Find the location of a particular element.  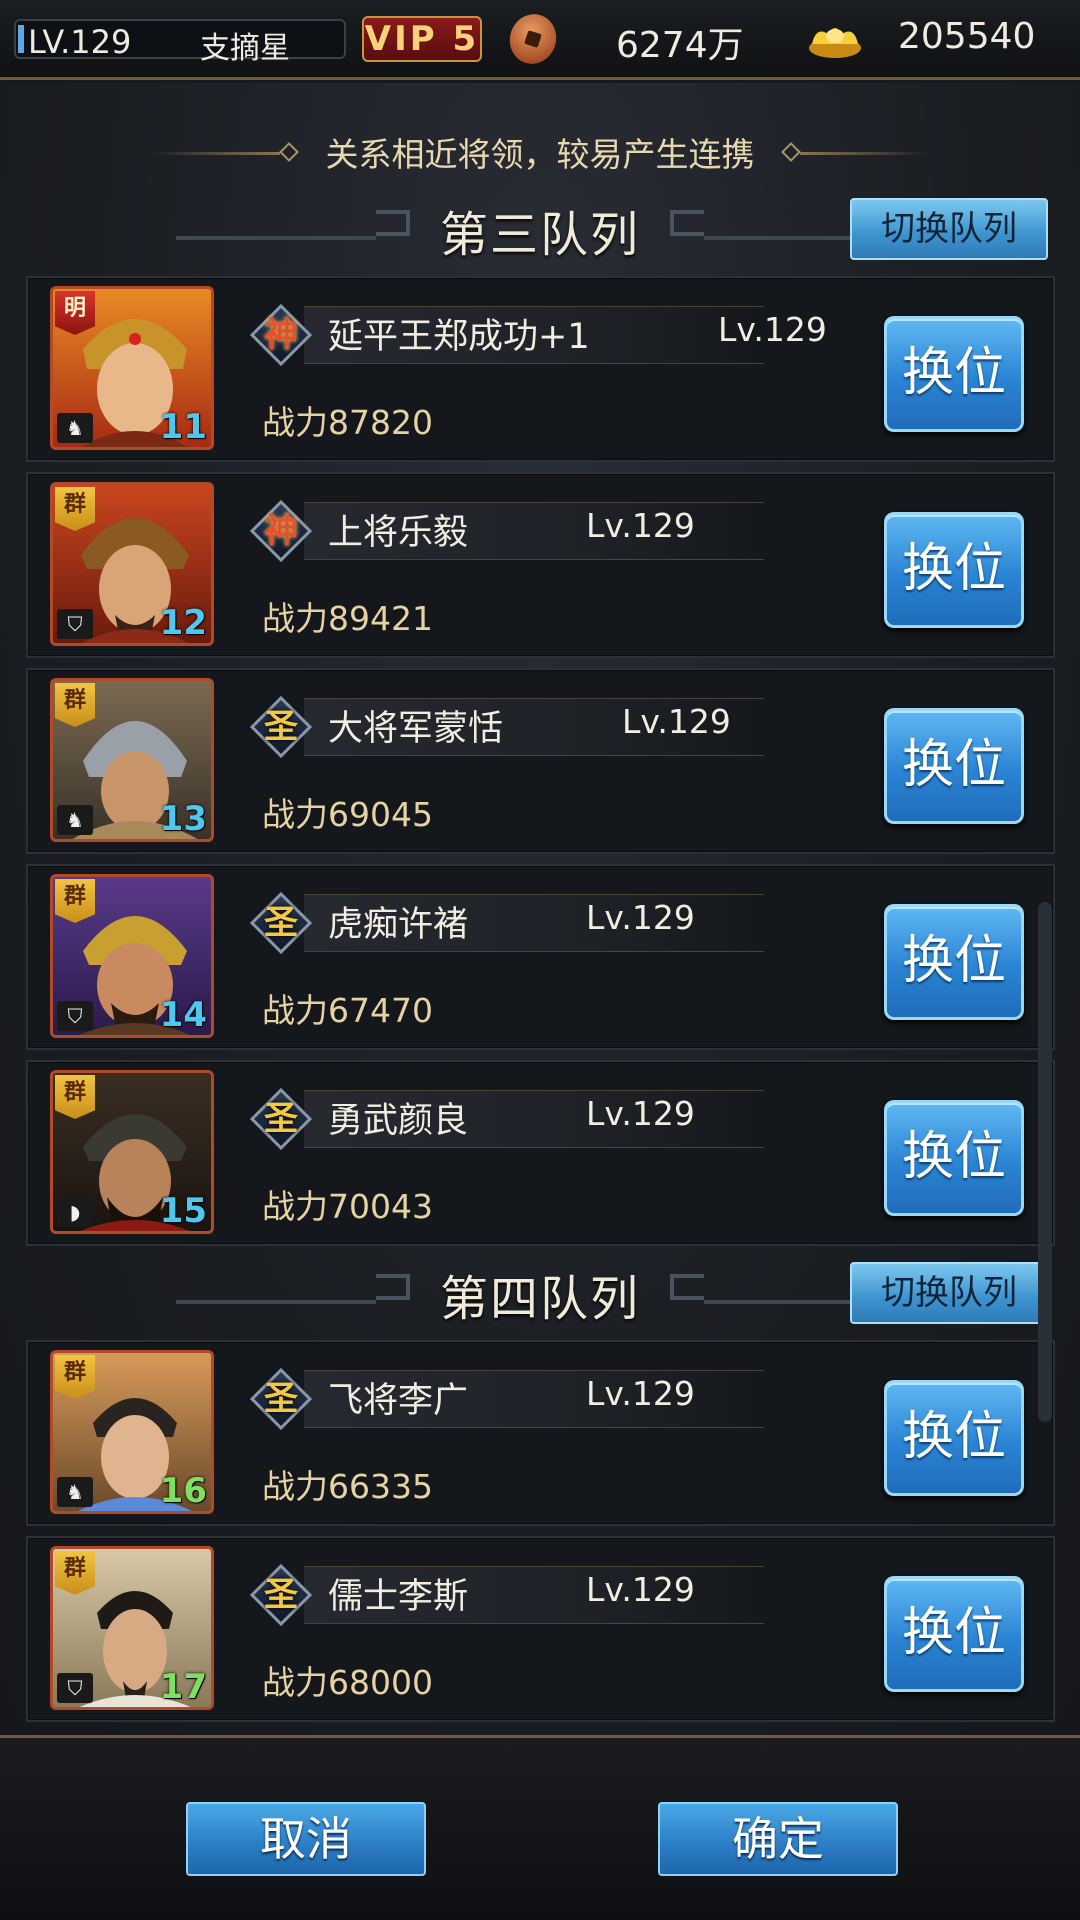

slot-number: 13 is located at coordinates (183, 819).